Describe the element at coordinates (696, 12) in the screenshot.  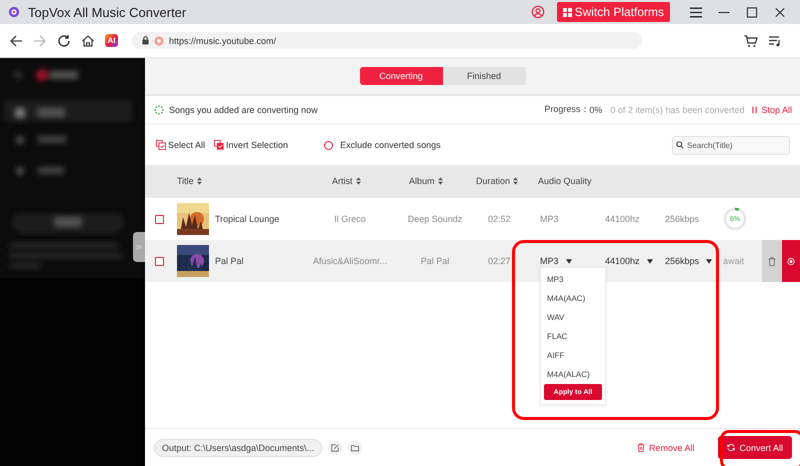
I see `menu-icon` at that location.